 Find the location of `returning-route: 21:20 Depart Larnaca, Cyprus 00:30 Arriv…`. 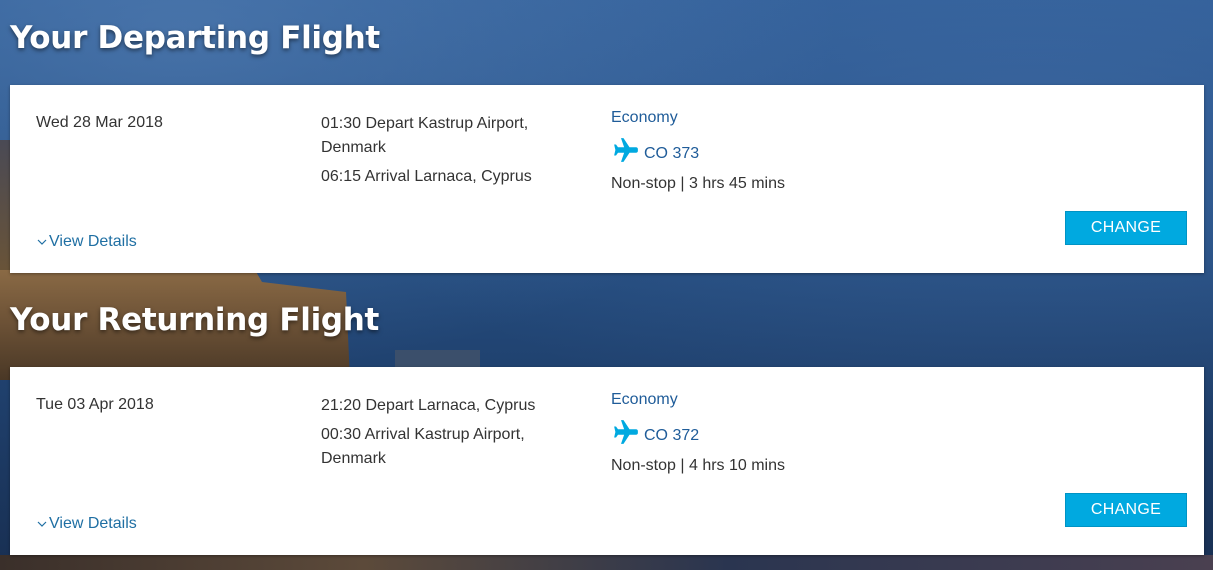

returning-route: 21:20 Depart Larnaca, Cyprus 00:30 Arriv… is located at coordinates (453, 432).